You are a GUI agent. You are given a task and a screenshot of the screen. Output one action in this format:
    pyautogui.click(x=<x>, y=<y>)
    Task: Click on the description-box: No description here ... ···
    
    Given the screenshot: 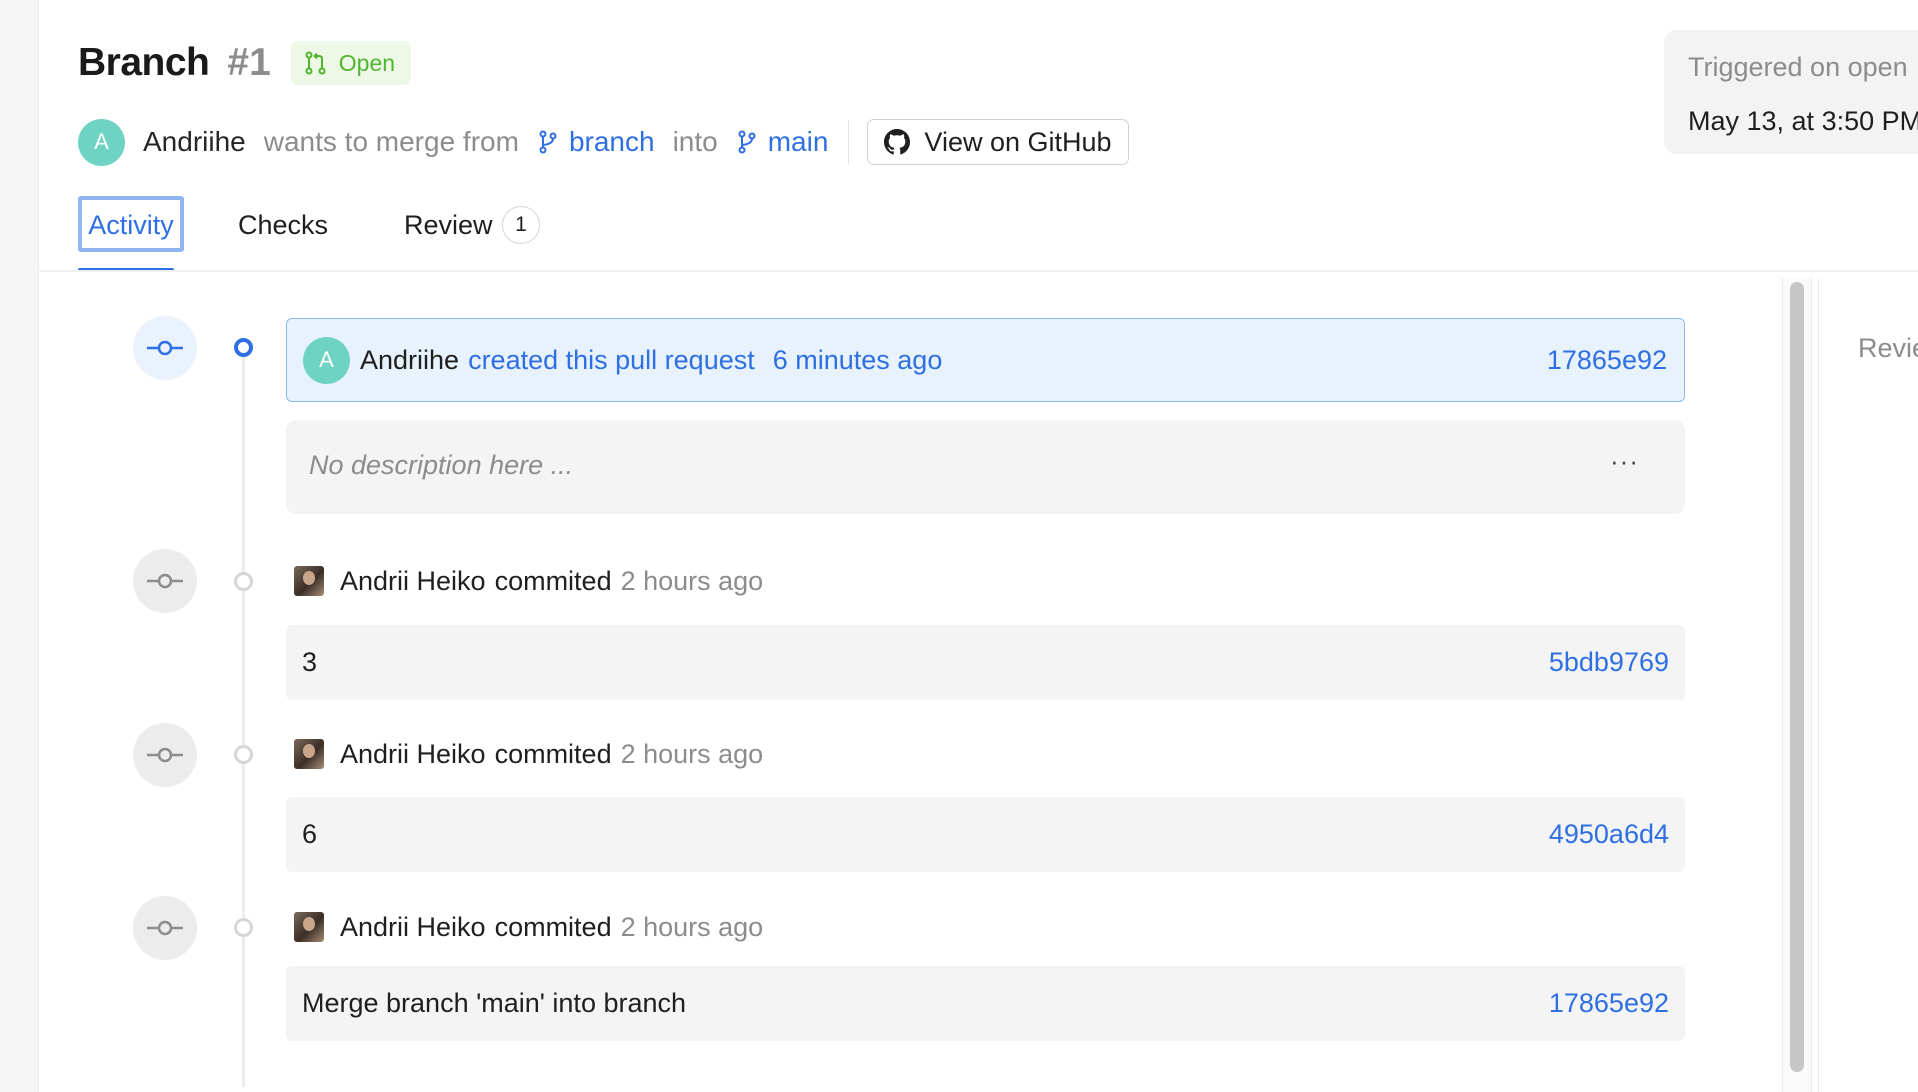 What is the action you would take?
    pyautogui.click(x=985, y=467)
    